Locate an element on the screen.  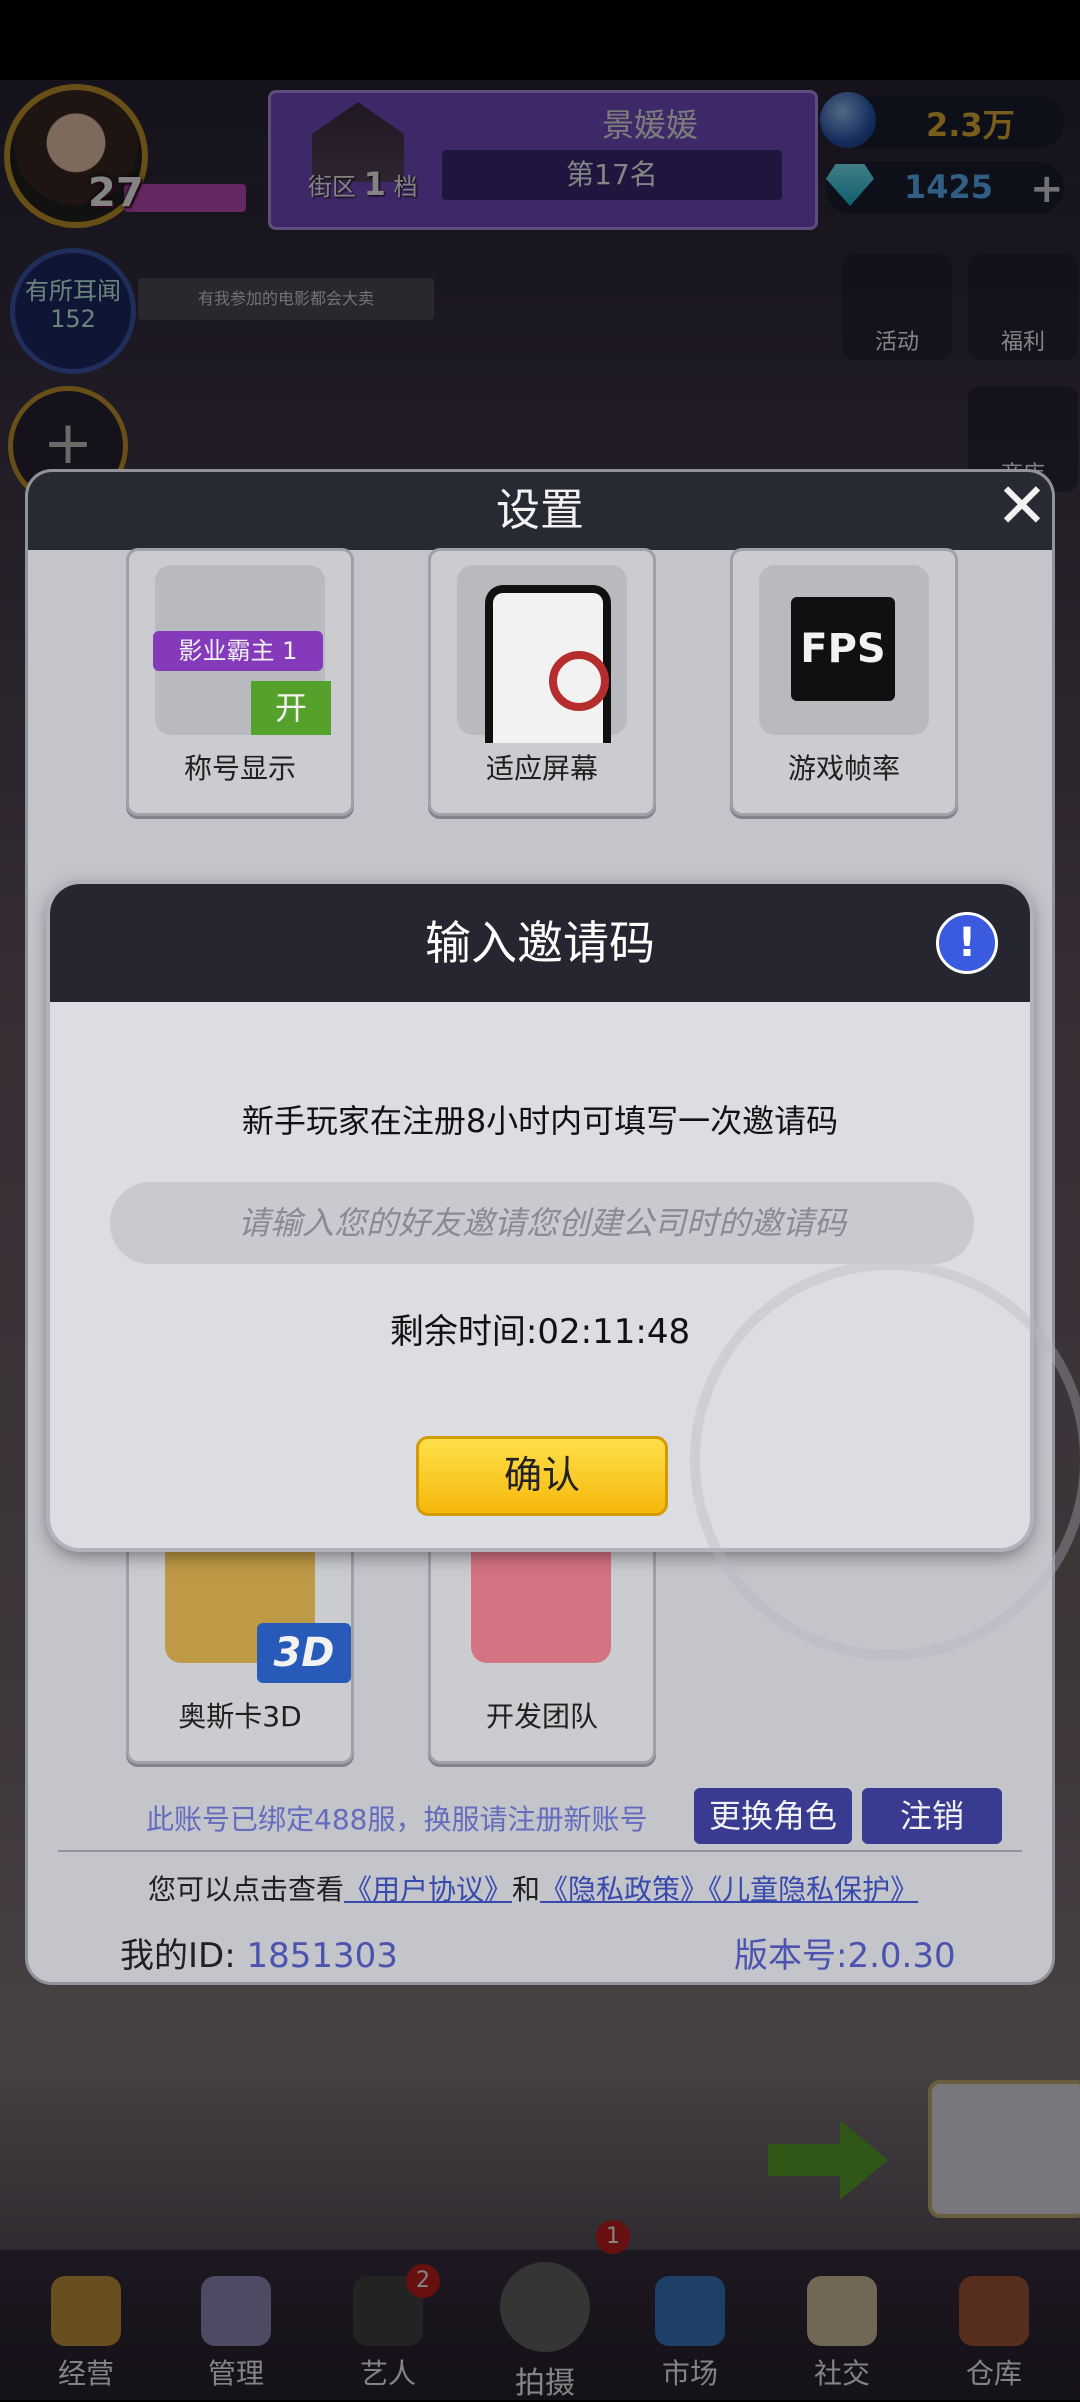
remaining-time: 剩余时间:02:11:48 is located at coordinates (540, 1332).